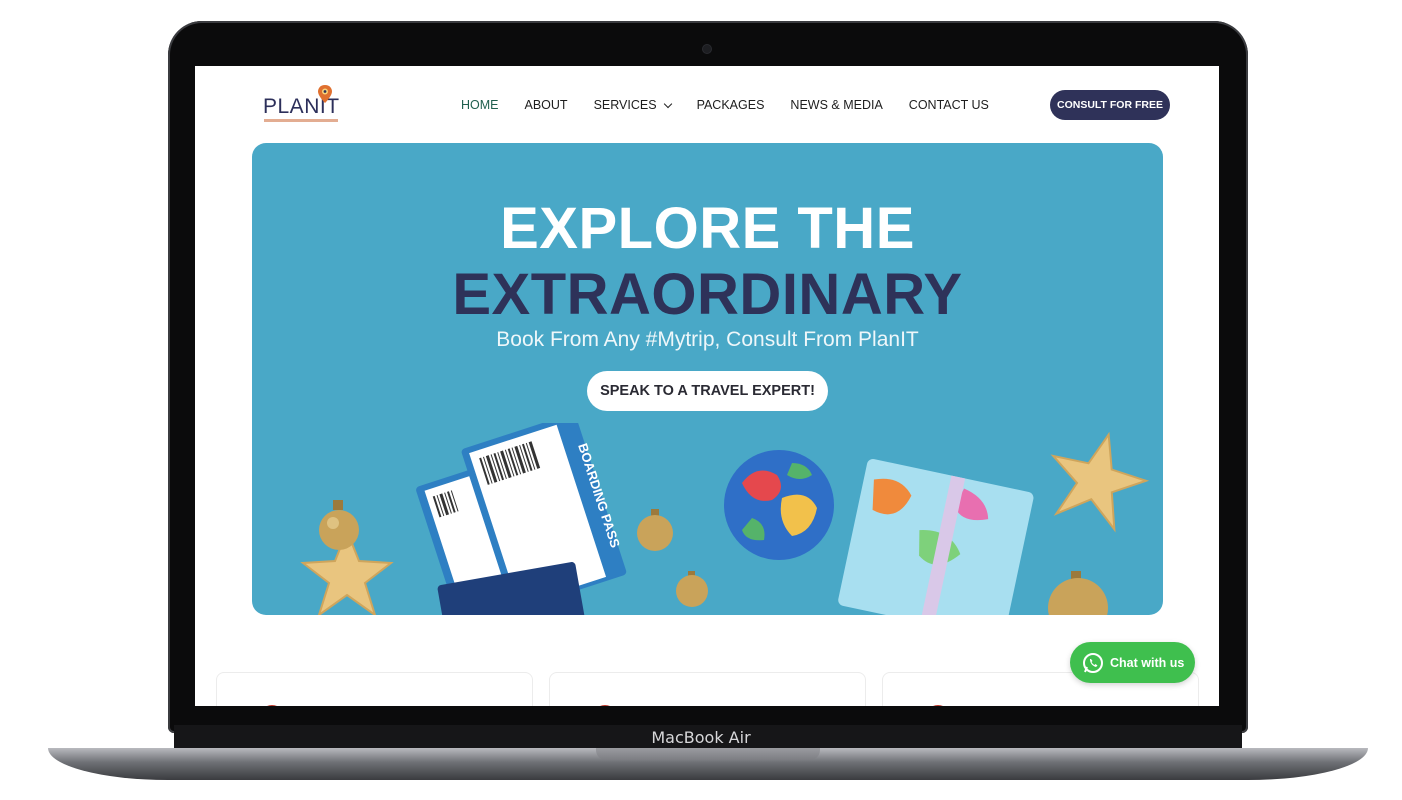  I want to click on nav-services-label: SERVICES, so click(625, 105).